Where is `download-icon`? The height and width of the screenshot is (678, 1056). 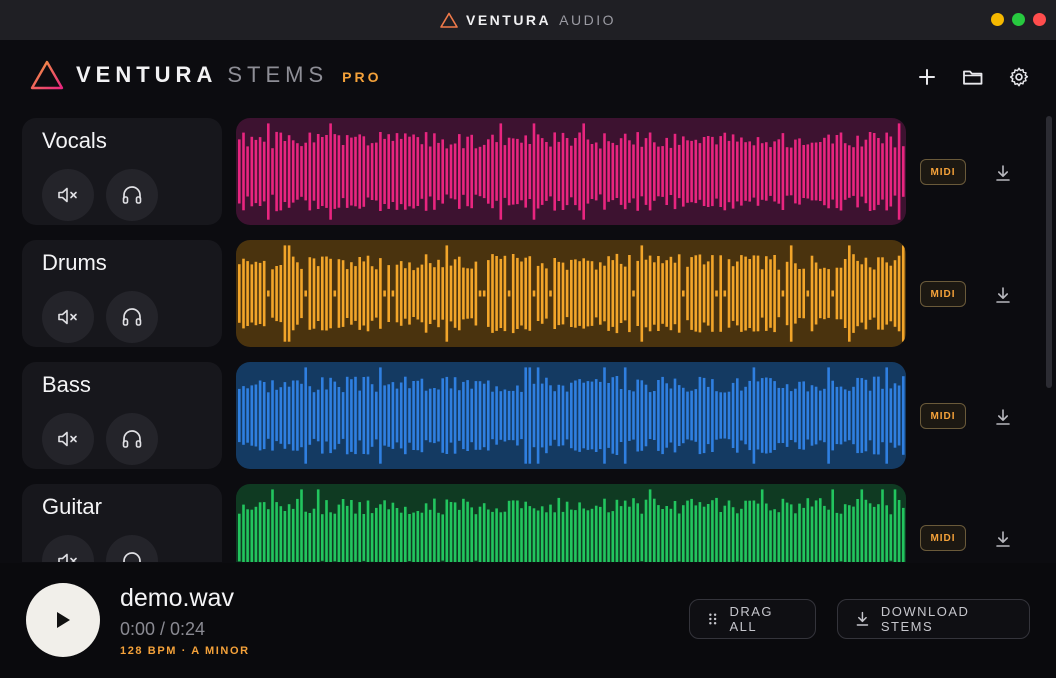
download-icon is located at coordinates (1003, 417).